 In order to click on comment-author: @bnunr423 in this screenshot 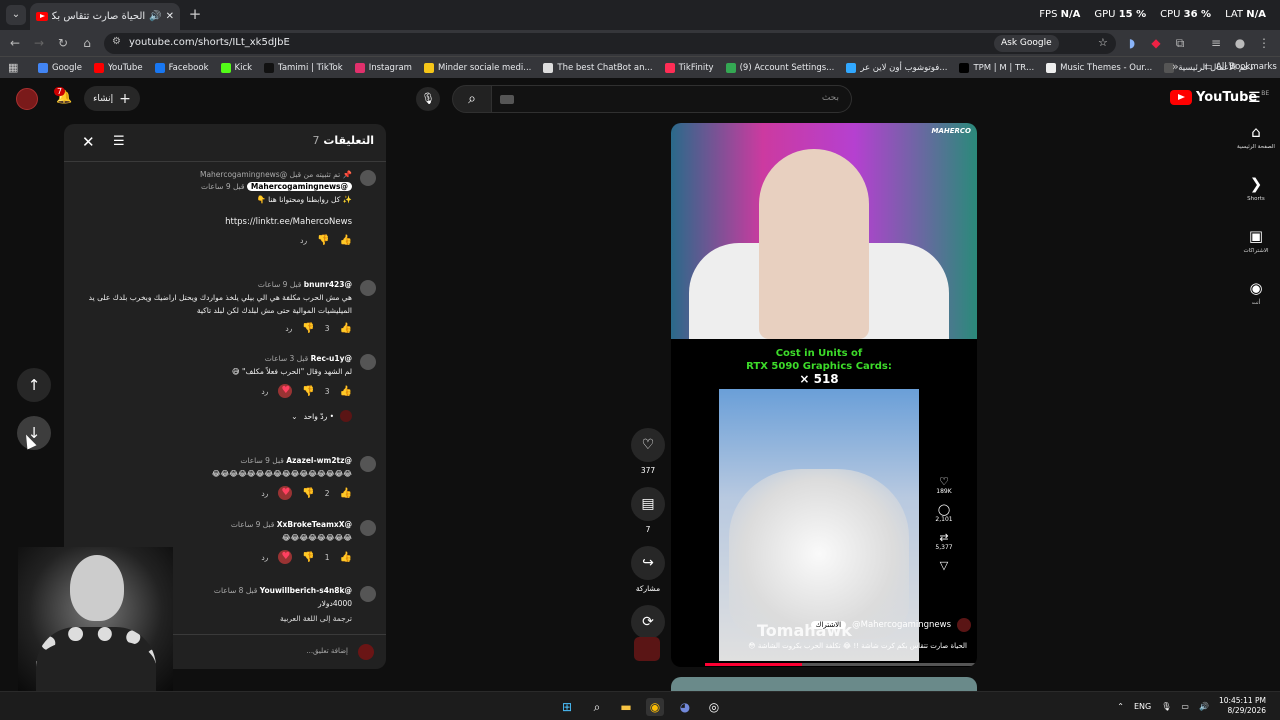, I will do `click(328, 284)`.